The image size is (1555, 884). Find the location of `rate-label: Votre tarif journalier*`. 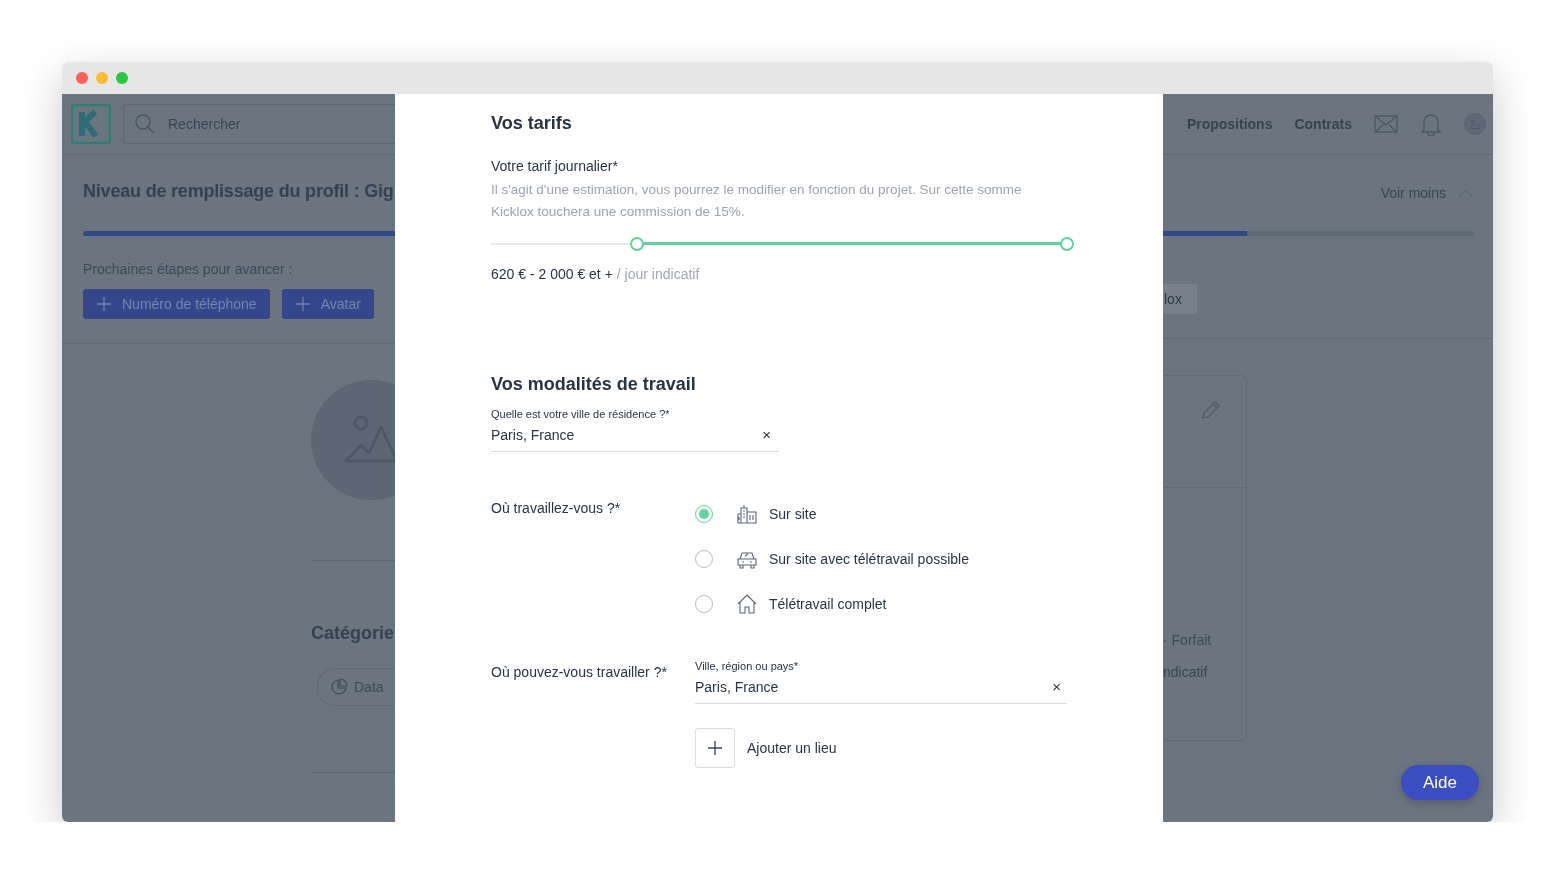

rate-label: Votre tarif journalier* is located at coordinates (555, 166).